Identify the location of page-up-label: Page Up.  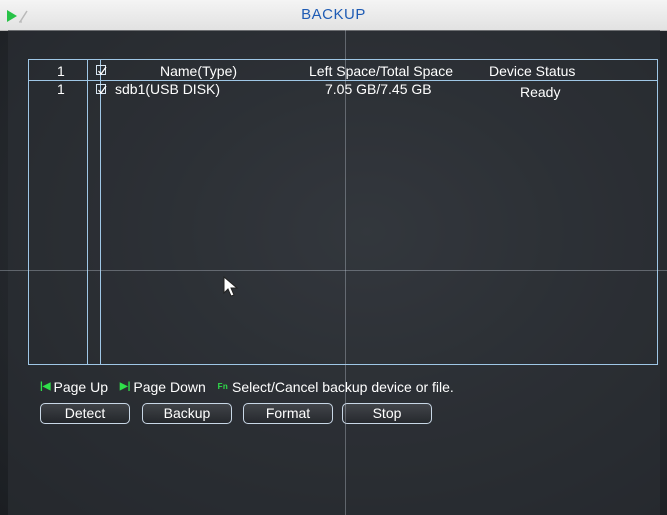
(80, 386).